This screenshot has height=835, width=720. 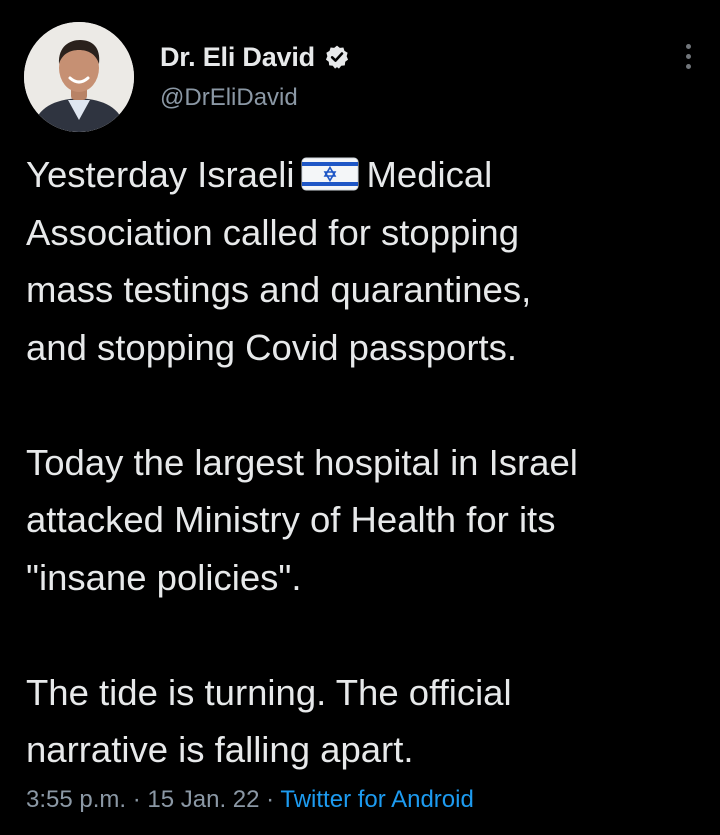 I want to click on tweet-line-1: Yesterday Israeli Medical, so click(x=366, y=175).